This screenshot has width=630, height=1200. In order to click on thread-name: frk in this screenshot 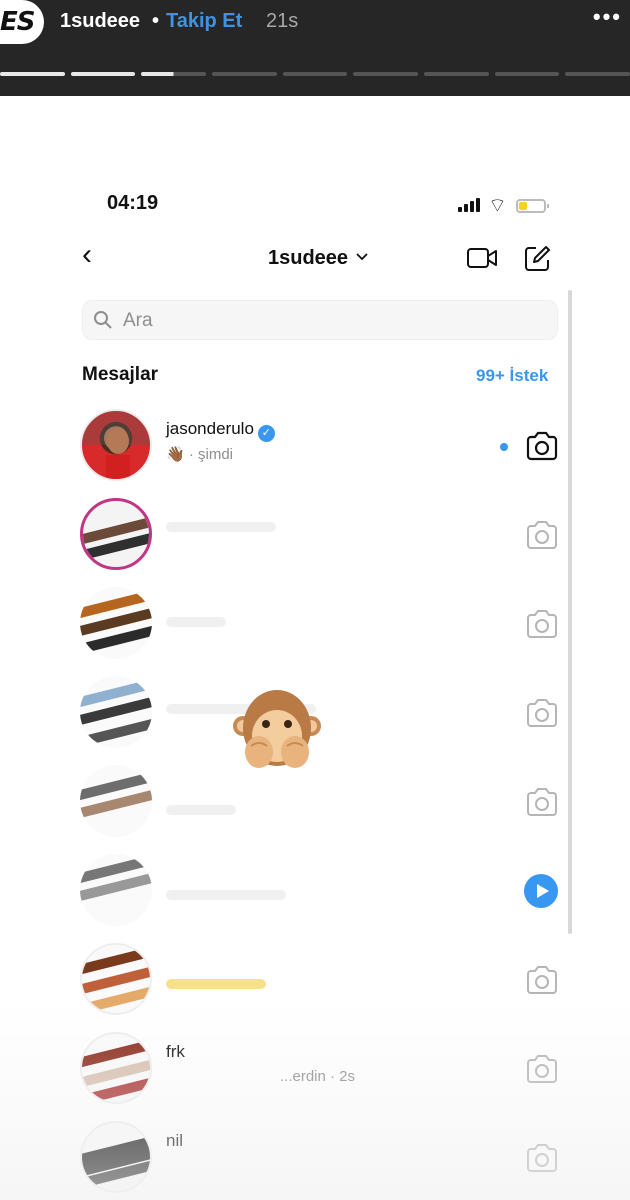, I will do `click(175, 1051)`.